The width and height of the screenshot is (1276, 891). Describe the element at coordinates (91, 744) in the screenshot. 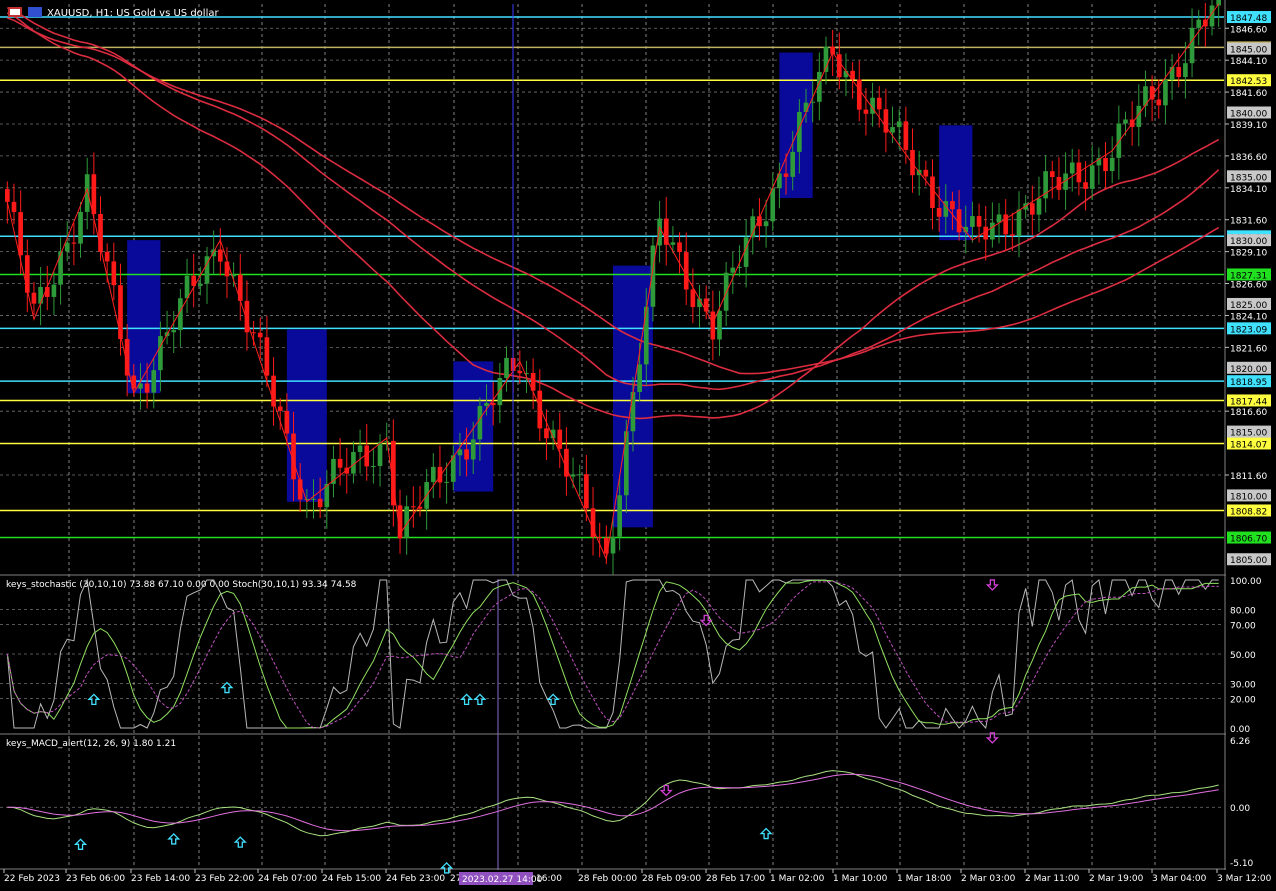

I see `macd-label: keys_MACD_alert(12, 26, 9) 1.80 1.21` at that location.